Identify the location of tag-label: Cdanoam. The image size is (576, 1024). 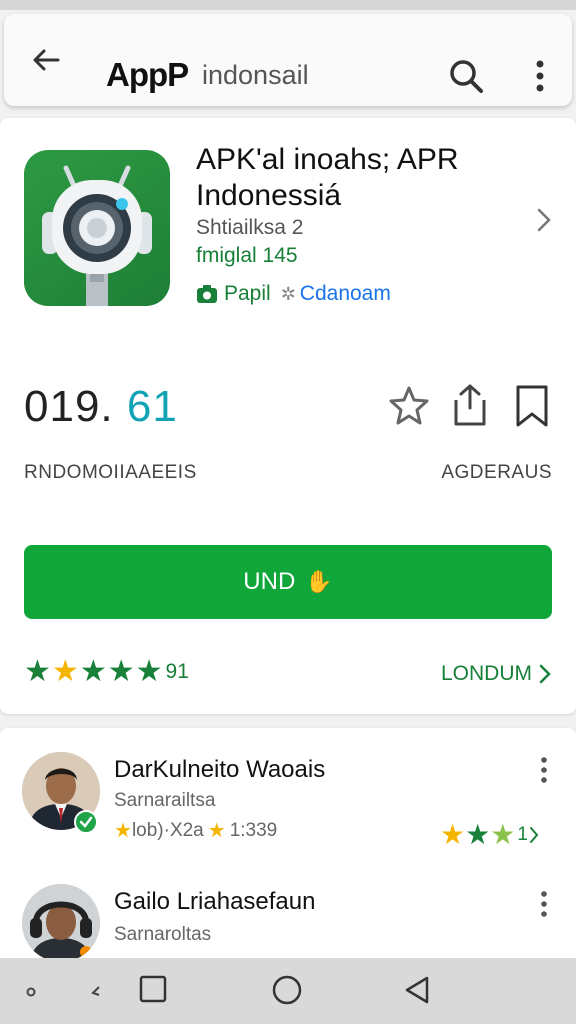
(345, 294).